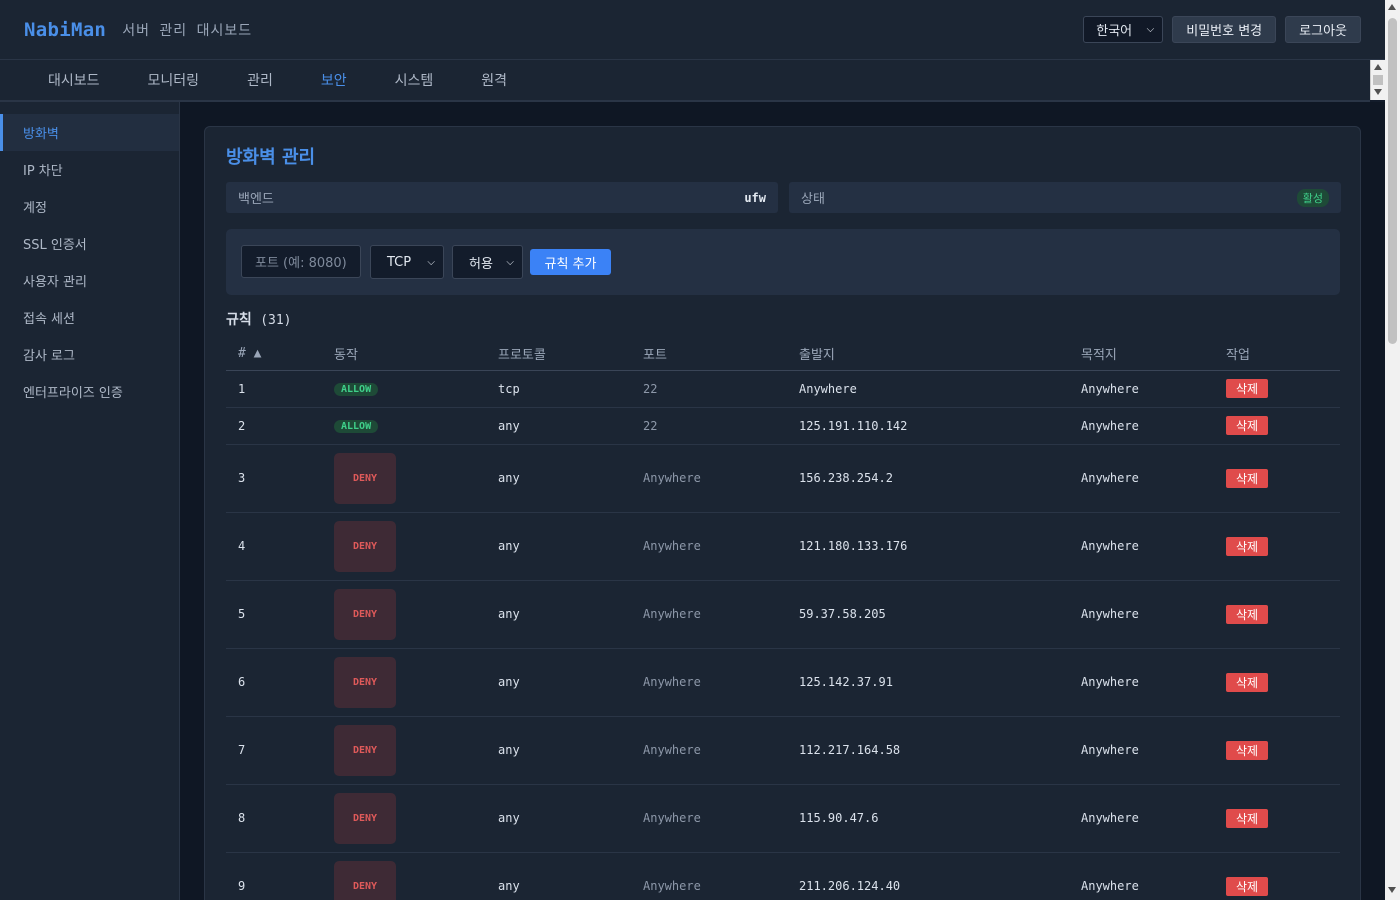  Describe the element at coordinates (558, 354) in the screenshot. I see `col-protocol-header: 프로토콜` at that location.